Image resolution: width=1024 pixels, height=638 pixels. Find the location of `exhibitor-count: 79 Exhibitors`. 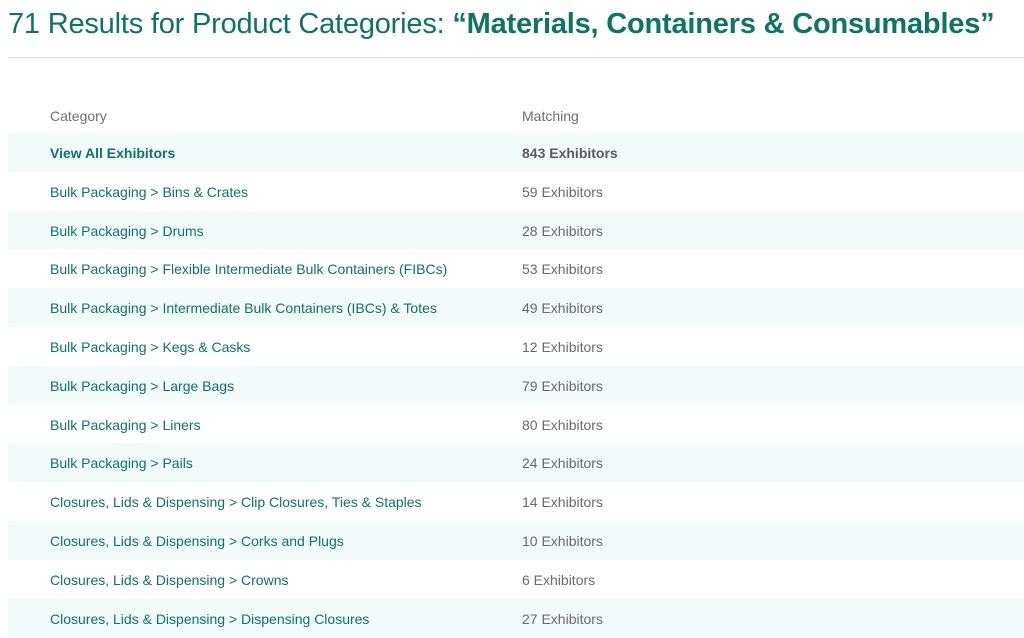

exhibitor-count: 79 Exhibitors is located at coordinates (562, 385).